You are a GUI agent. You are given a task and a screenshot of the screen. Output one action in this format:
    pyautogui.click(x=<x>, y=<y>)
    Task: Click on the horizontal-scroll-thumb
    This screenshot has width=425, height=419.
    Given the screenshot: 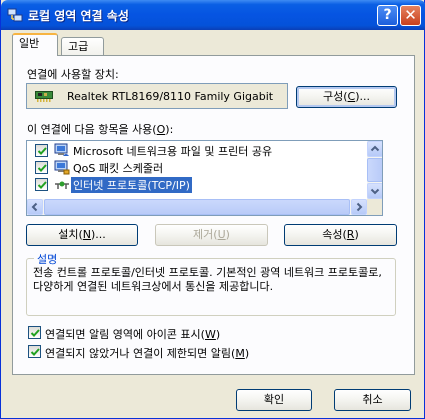 What is the action you would take?
    pyautogui.click(x=197, y=207)
    